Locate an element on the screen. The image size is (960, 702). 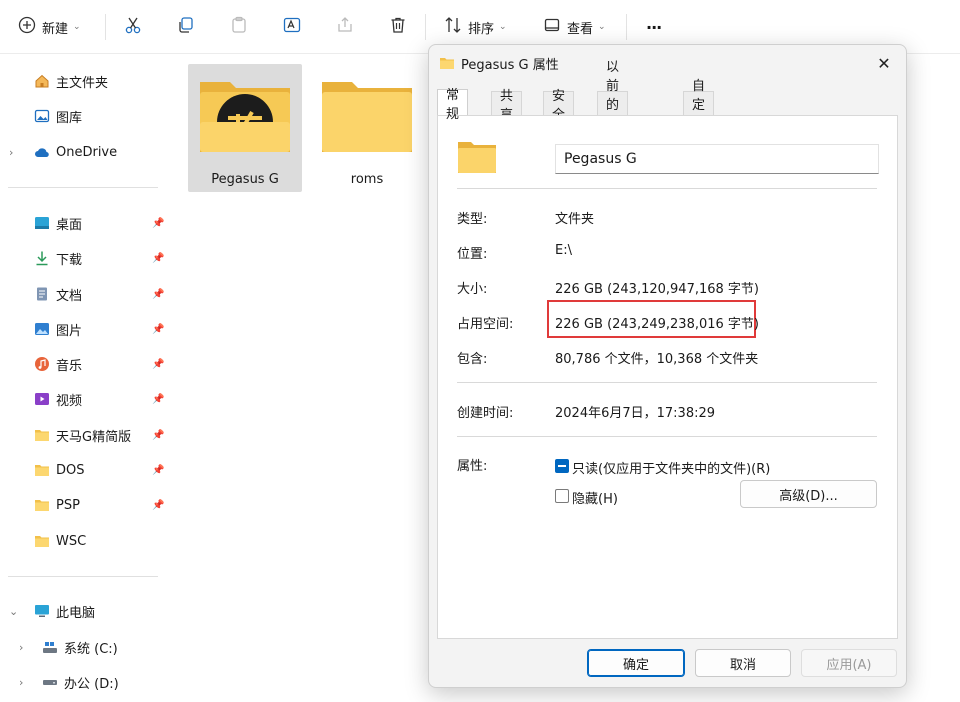
nav-item-folder: 天马G精简版 📌 is located at coordinates (86, 435).